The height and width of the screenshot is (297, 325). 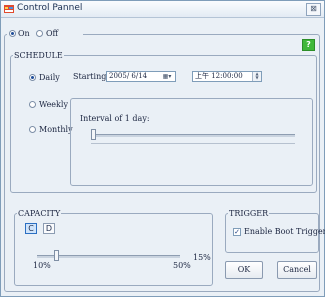 What do you see at coordinates (39, 33) in the screenshot?
I see `off-radio` at bounding box center [39, 33].